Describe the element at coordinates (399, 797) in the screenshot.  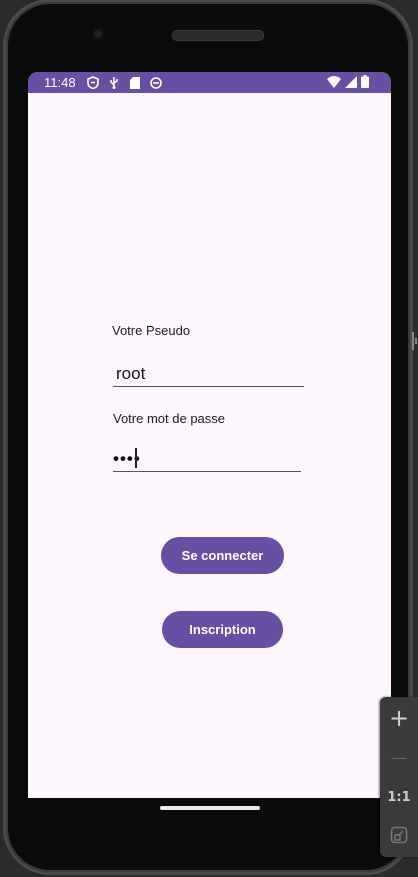
I see `actual-size-button: 1:1` at that location.